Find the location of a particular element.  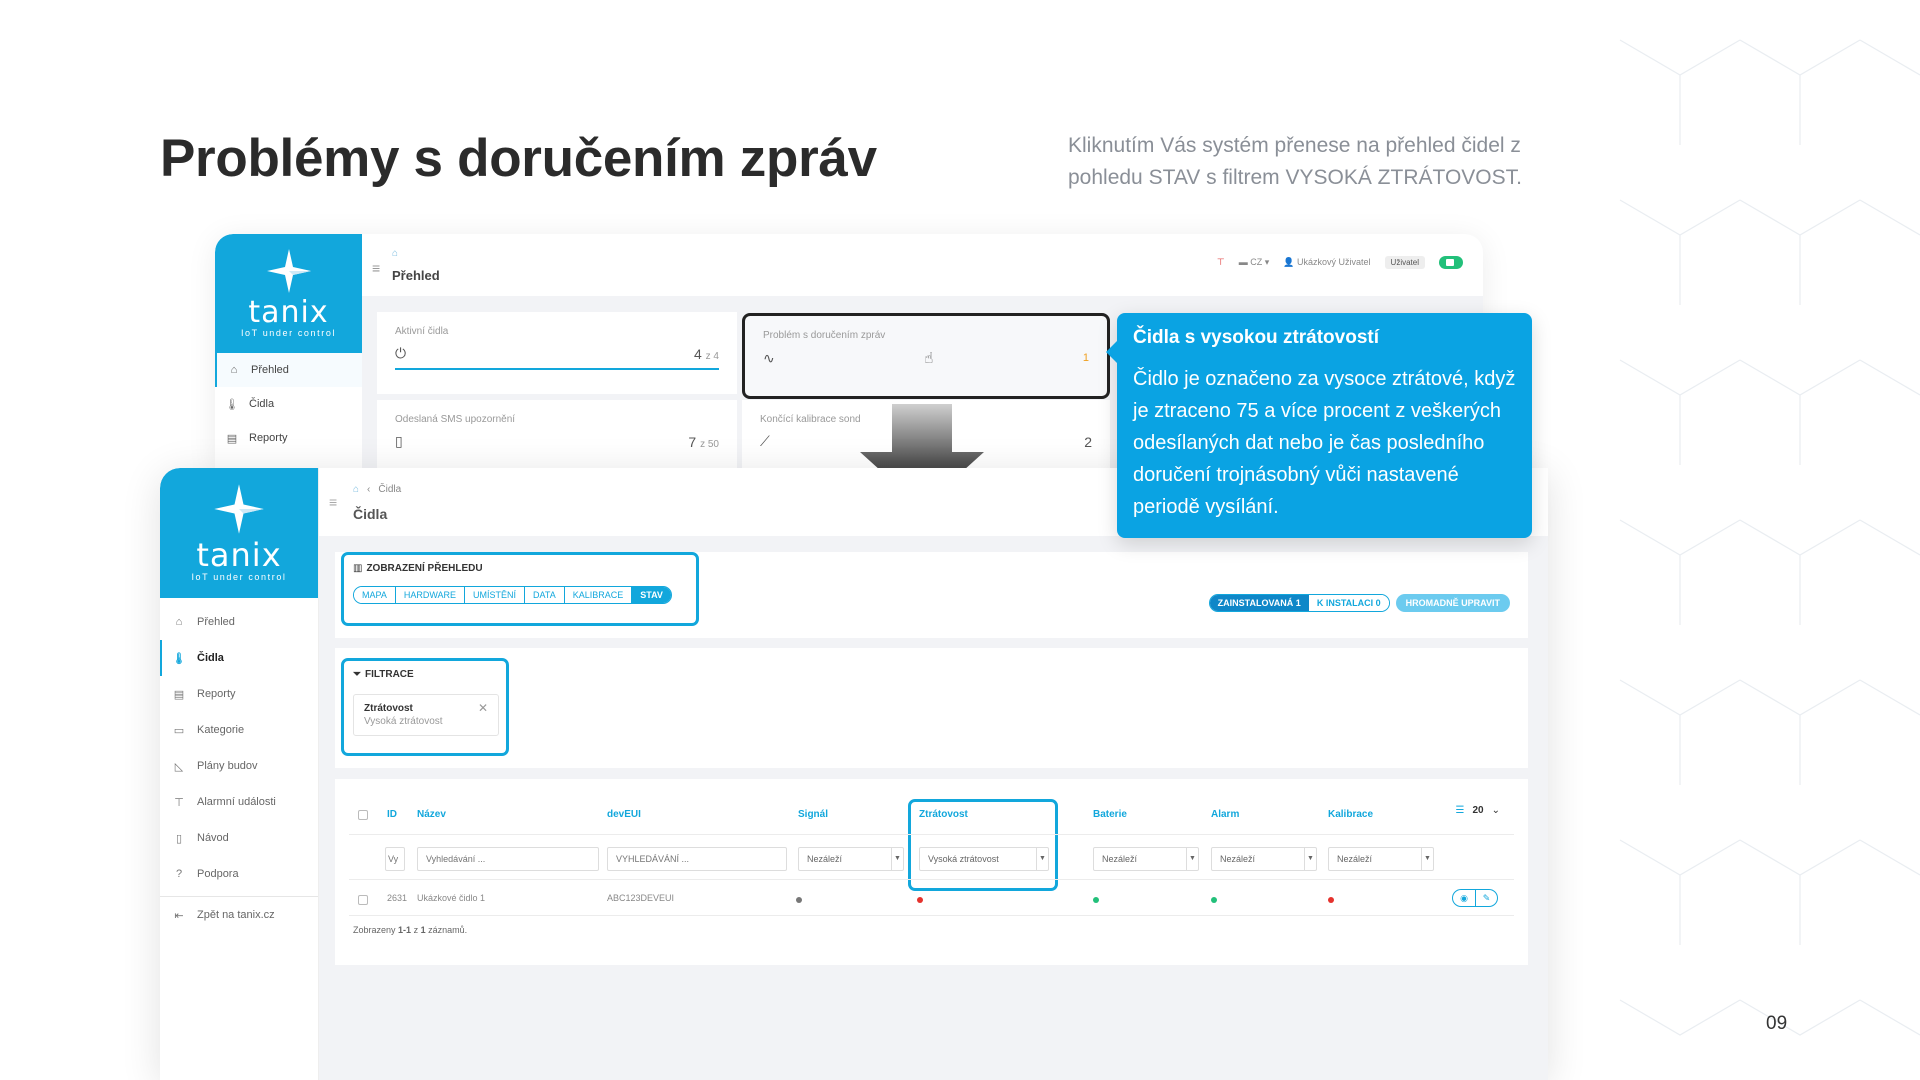

to-install-button: K INSTALACI 0 is located at coordinates (1348, 603).